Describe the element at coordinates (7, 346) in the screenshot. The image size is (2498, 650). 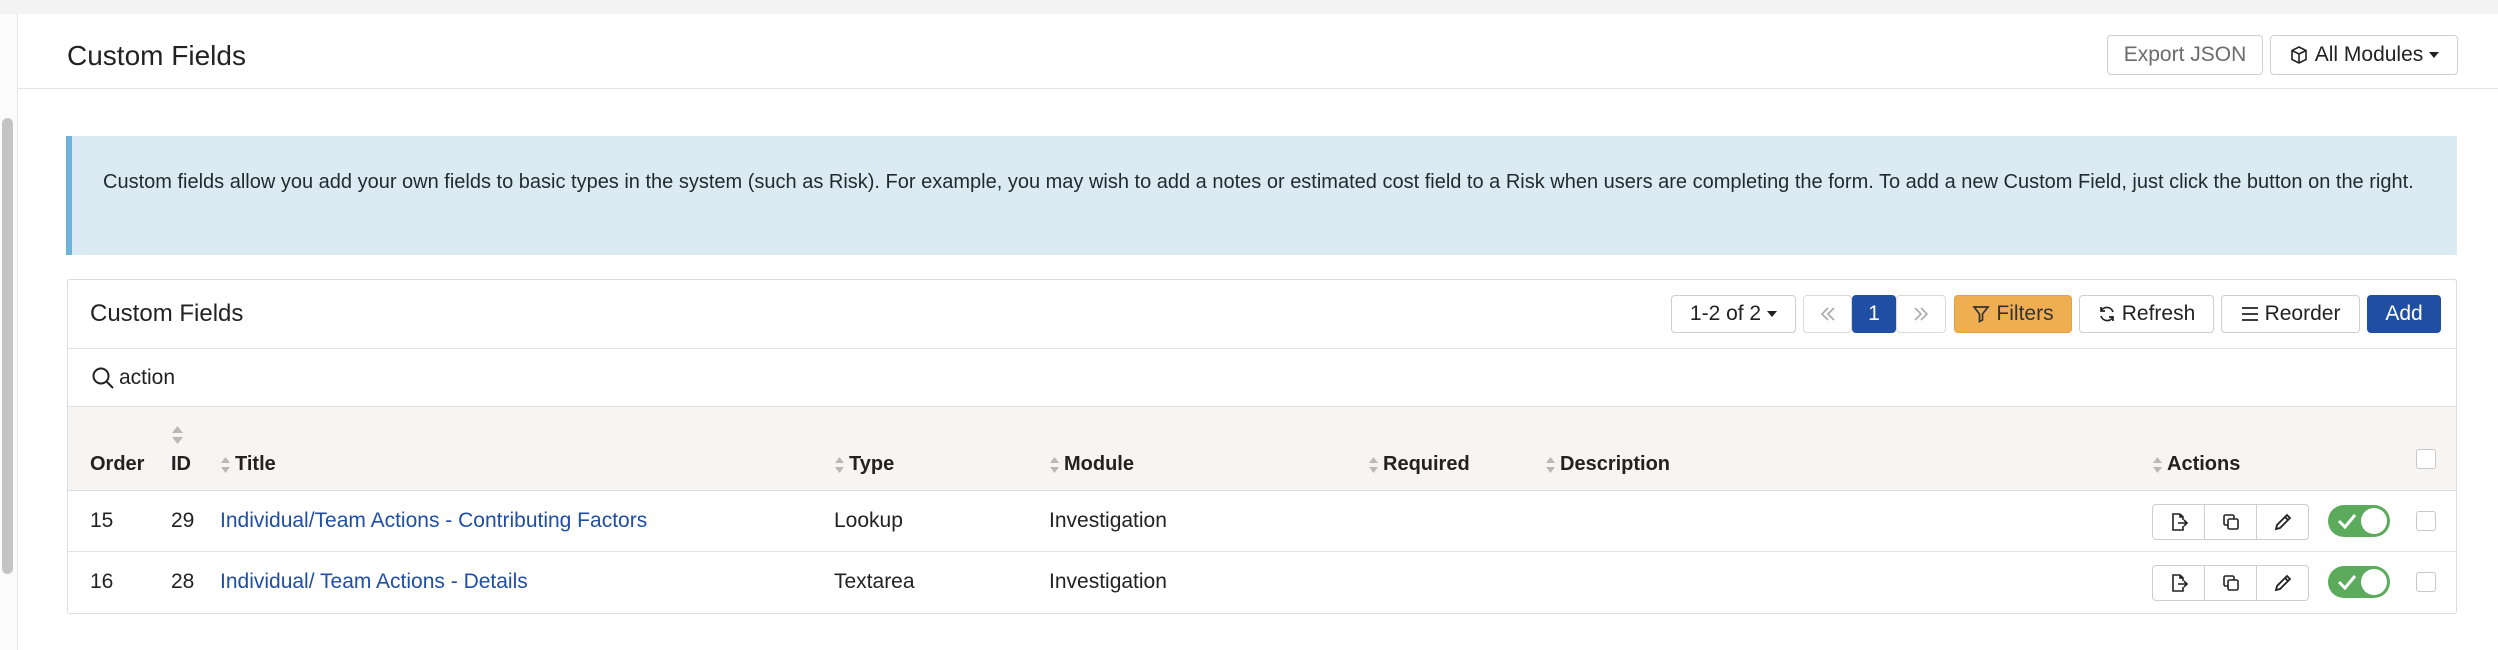
I see `scrollbar-thumb` at that location.